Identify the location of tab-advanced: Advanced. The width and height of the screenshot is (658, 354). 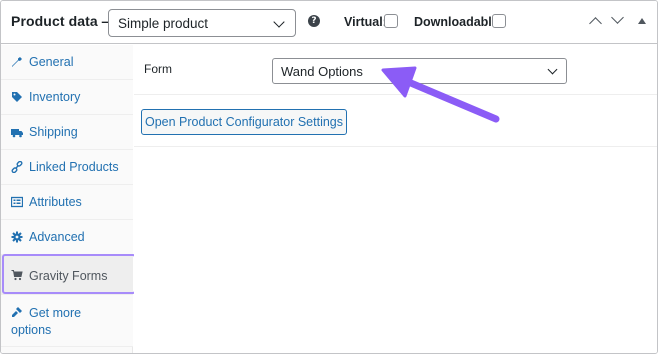
(67, 237).